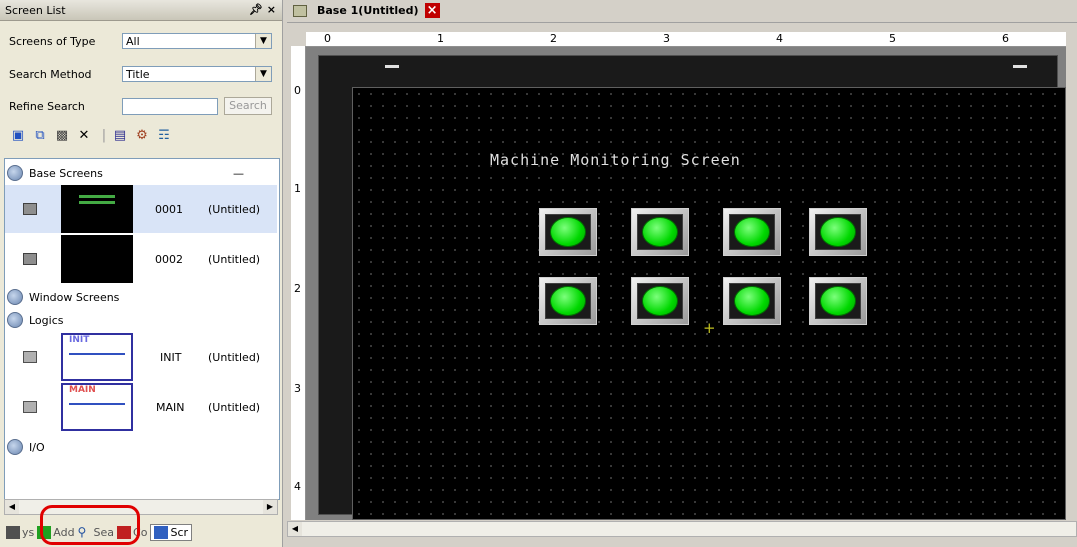 The height and width of the screenshot is (547, 1077). I want to click on screen-list-toolbar: ▣ ⧉ ▩ ✕ | ▤ ⚙ ☶, so click(141, 136).